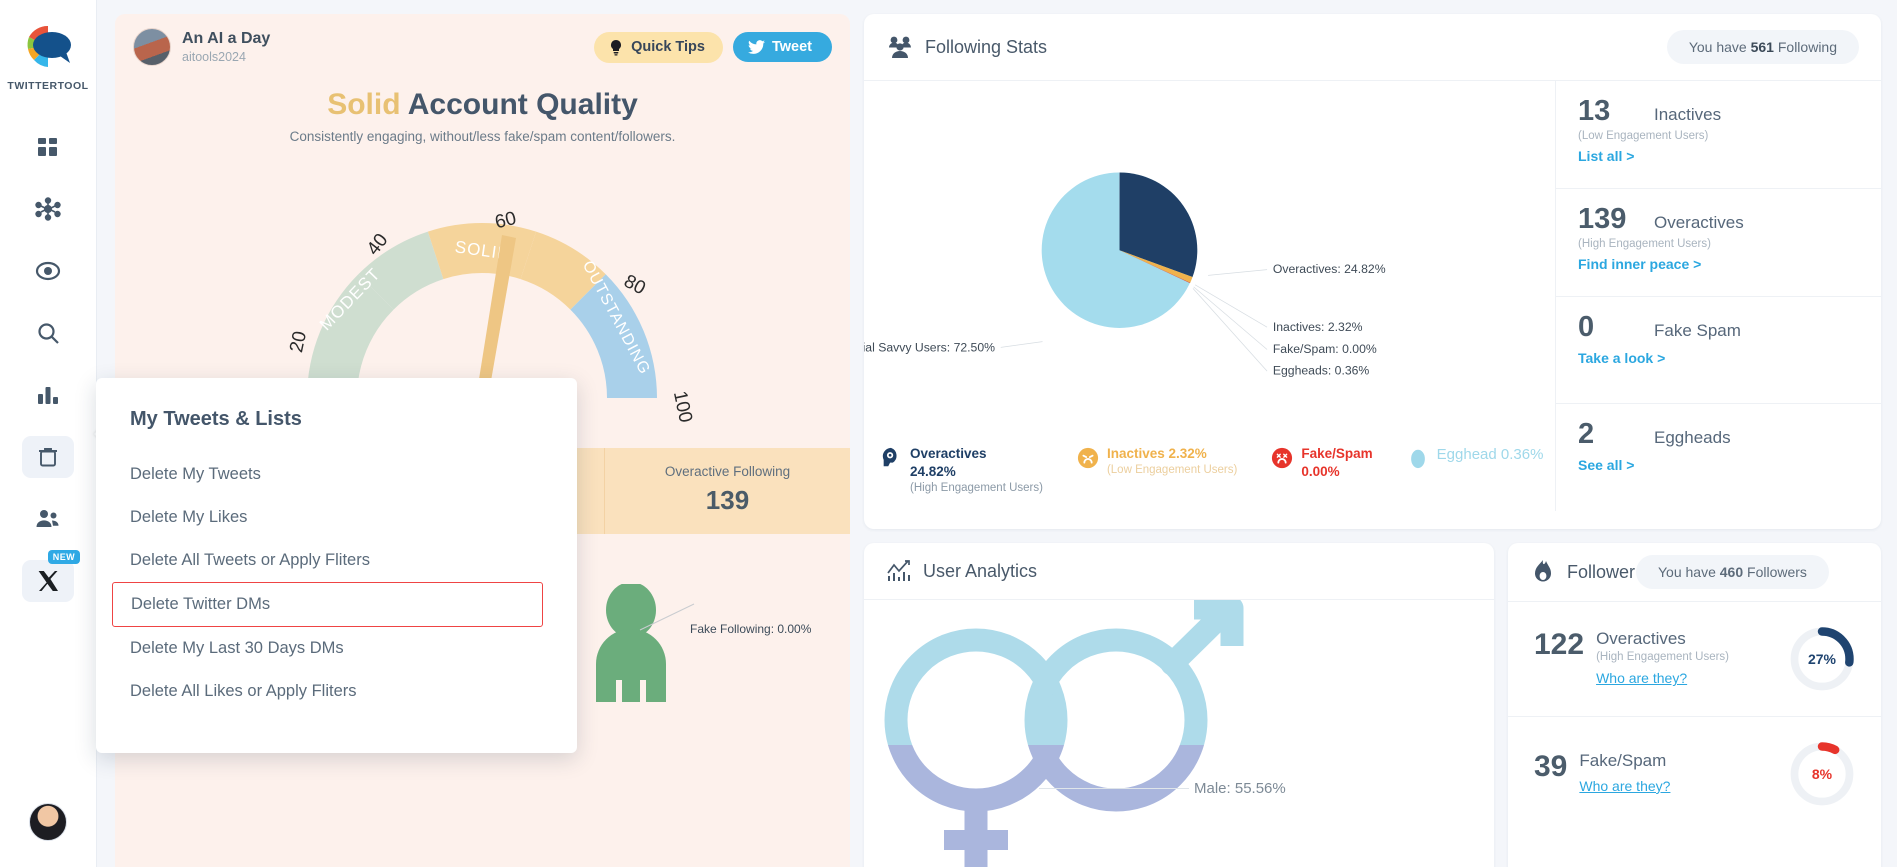 This screenshot has height=867, width=1897. Describe the element at coordinates (1641, 638) in the screenshot. I see `follower-label: Overactives` at that location.